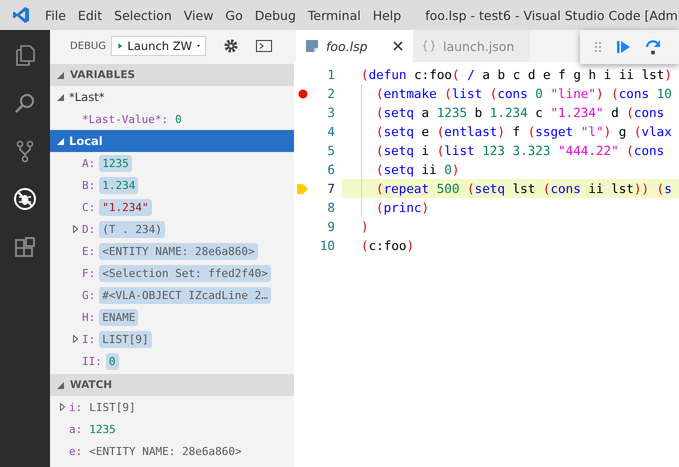 This screenshot has width=679, height=467. Describe the element at coordinates (89, 295) in the screenshot. I see `variable-name: G:` at that location.